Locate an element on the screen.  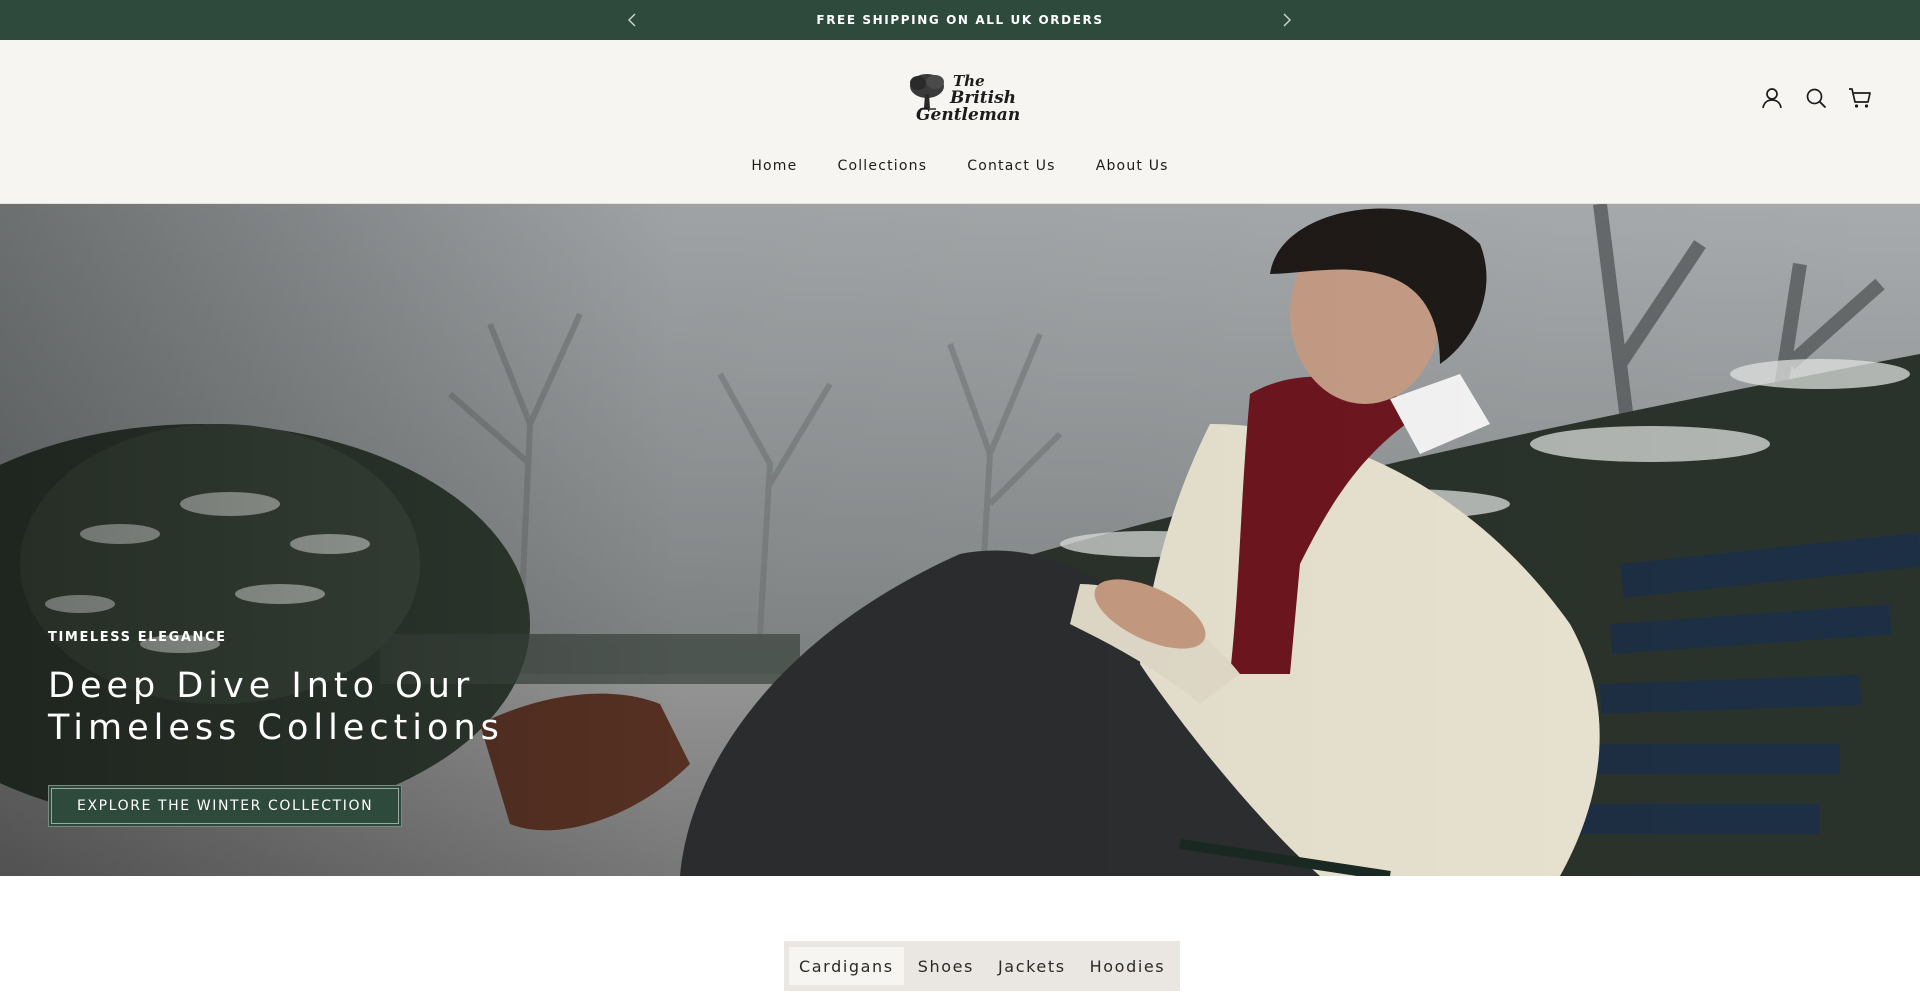
announcement-bar: FREE SHIPPING ON ALL UK ORDERS is located at coordinates (960, 20).